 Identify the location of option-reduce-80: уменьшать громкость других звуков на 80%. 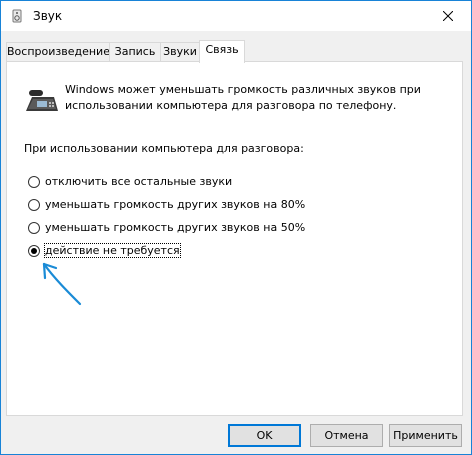
(166, 204).